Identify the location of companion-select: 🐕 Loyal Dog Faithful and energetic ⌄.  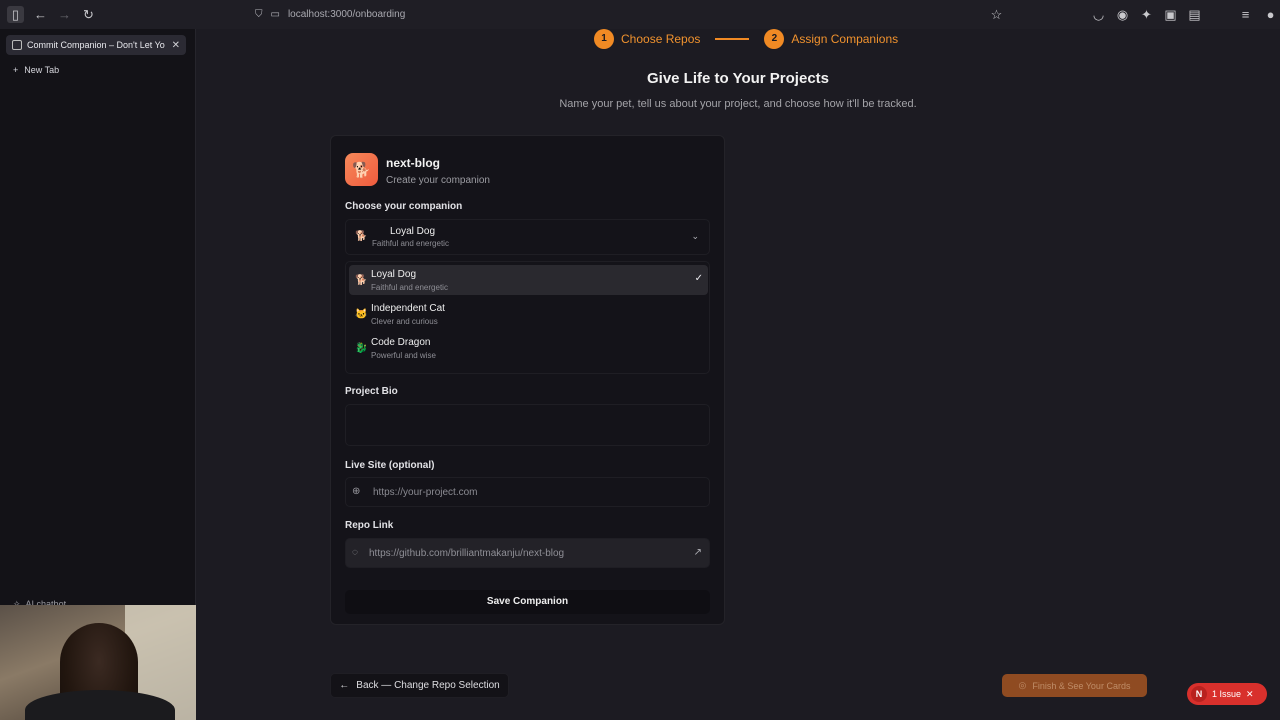
(527, 279).